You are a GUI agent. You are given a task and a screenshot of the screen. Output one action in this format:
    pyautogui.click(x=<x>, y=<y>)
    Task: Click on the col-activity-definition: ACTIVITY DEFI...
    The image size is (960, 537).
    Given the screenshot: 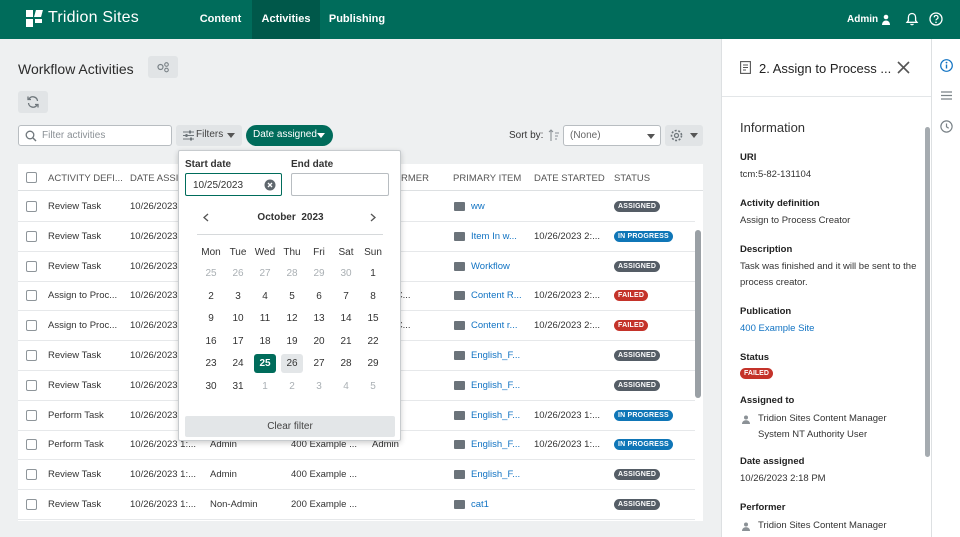 What is the action you would take?
    pyautogui.click(x=85, y=178)
    